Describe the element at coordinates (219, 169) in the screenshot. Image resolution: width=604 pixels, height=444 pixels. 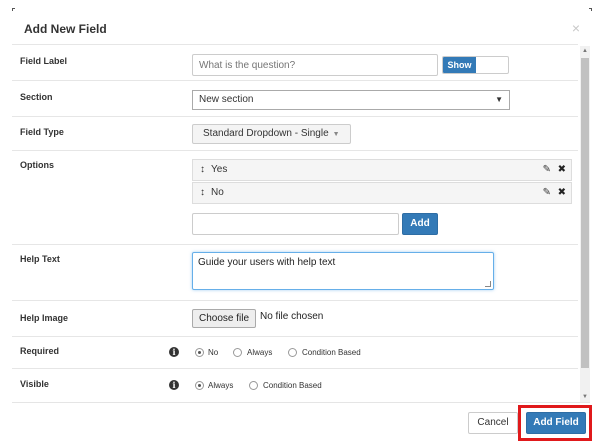
I see `option-label: Yes` at that location.